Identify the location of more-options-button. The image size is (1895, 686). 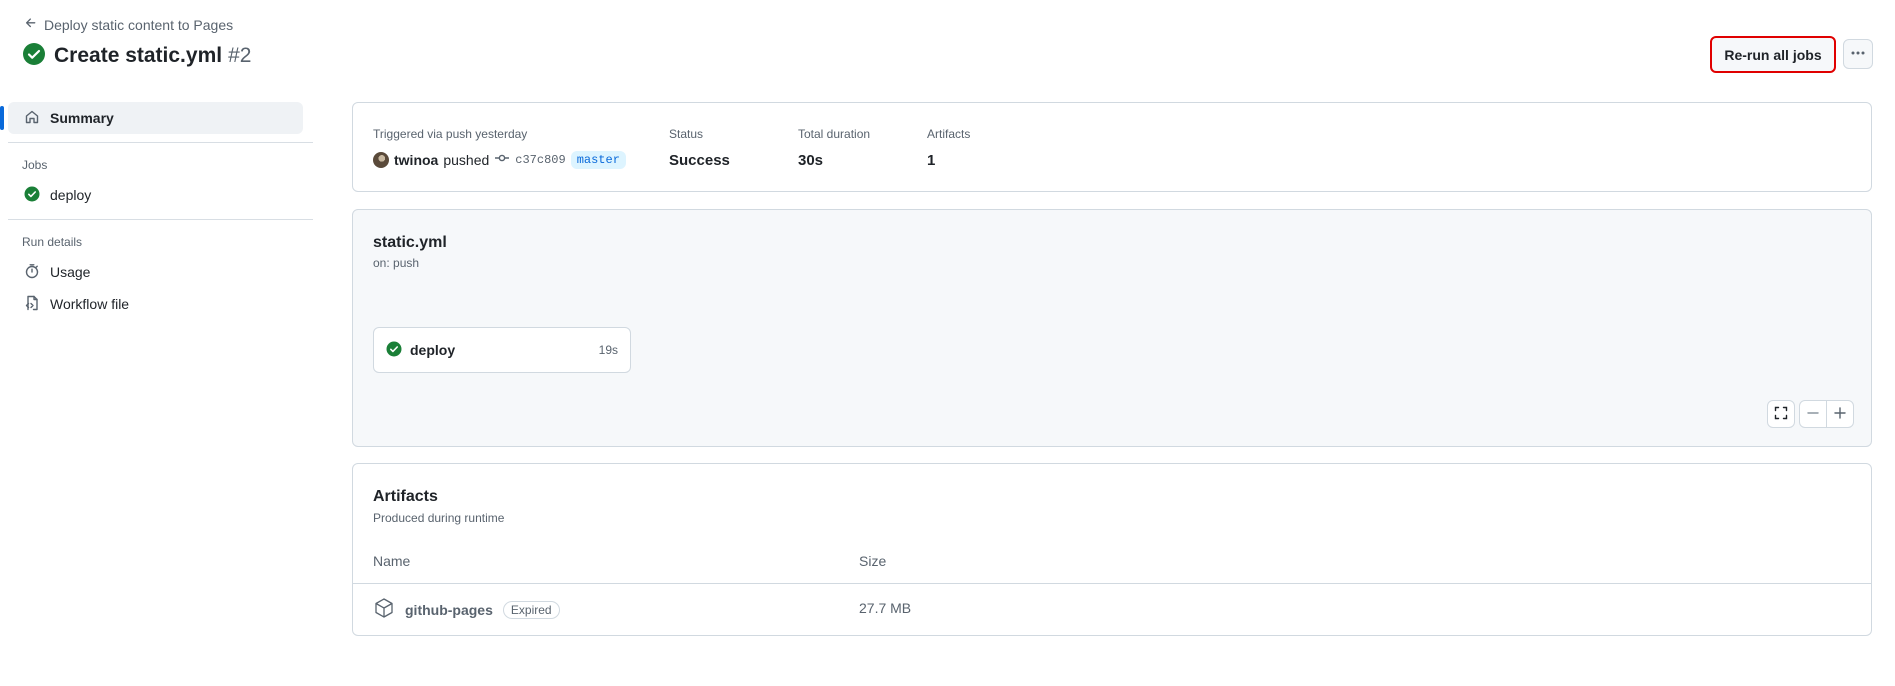
(1858, 54).